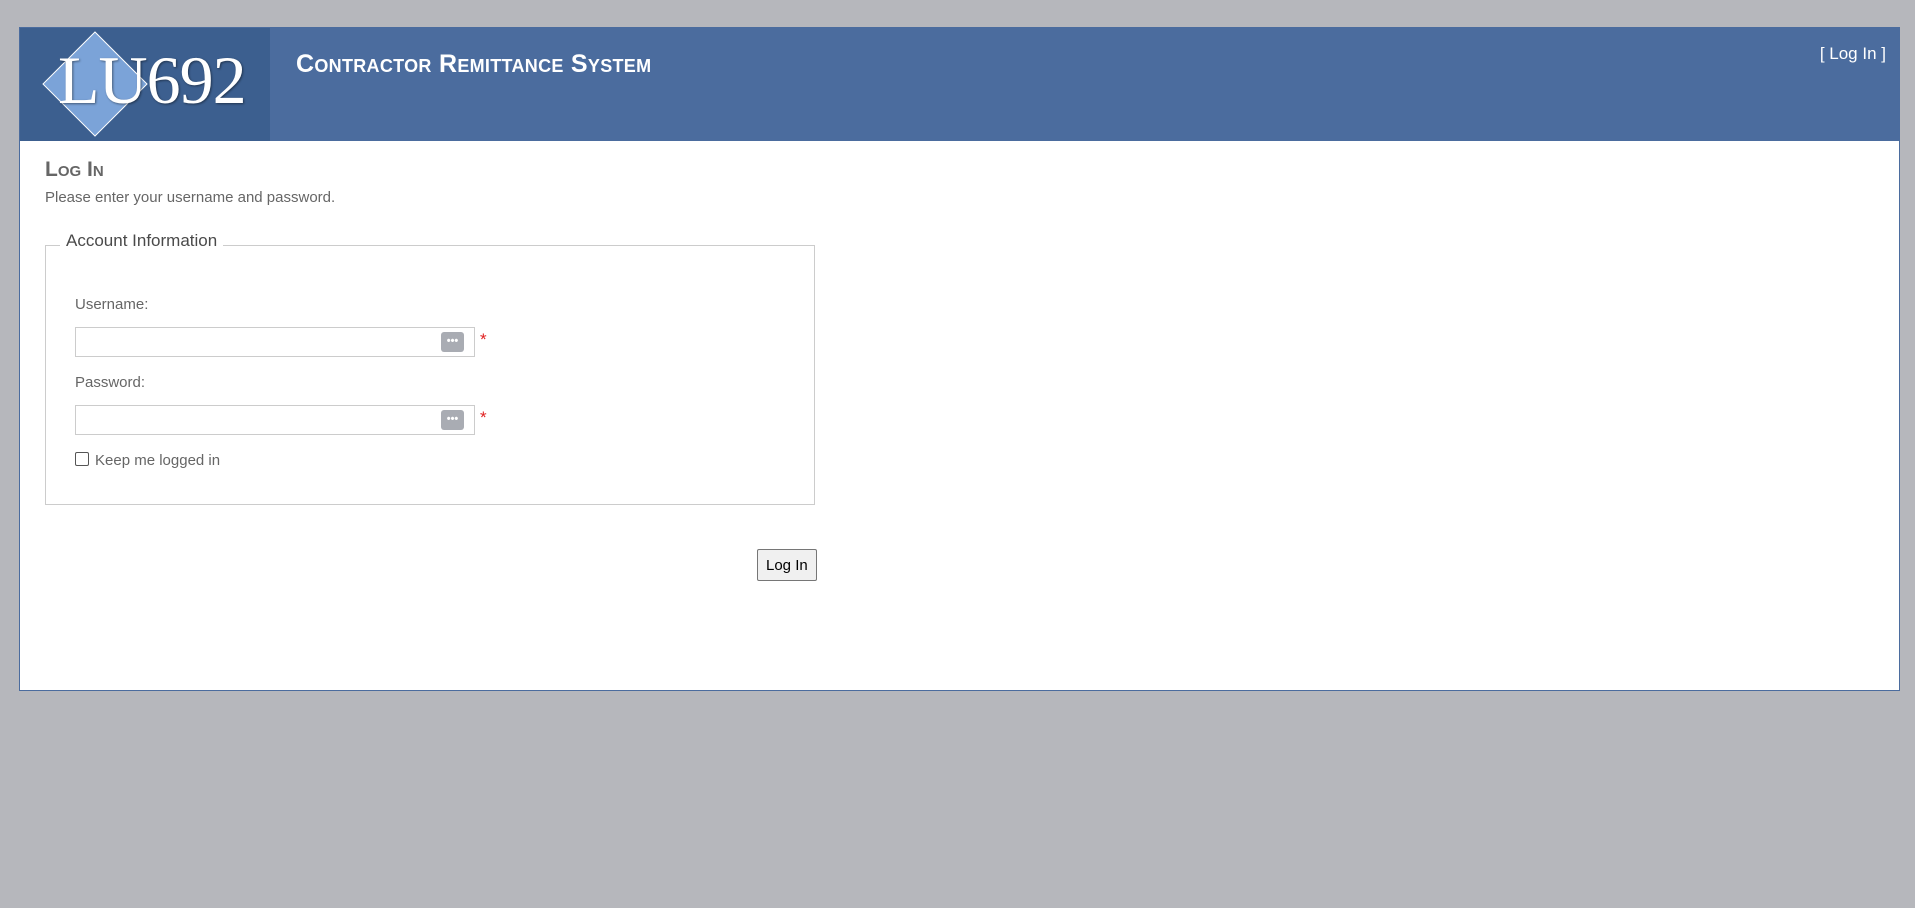 The image size is (1915, 908). I want to click on page-title: Log In, so click(74, 169).